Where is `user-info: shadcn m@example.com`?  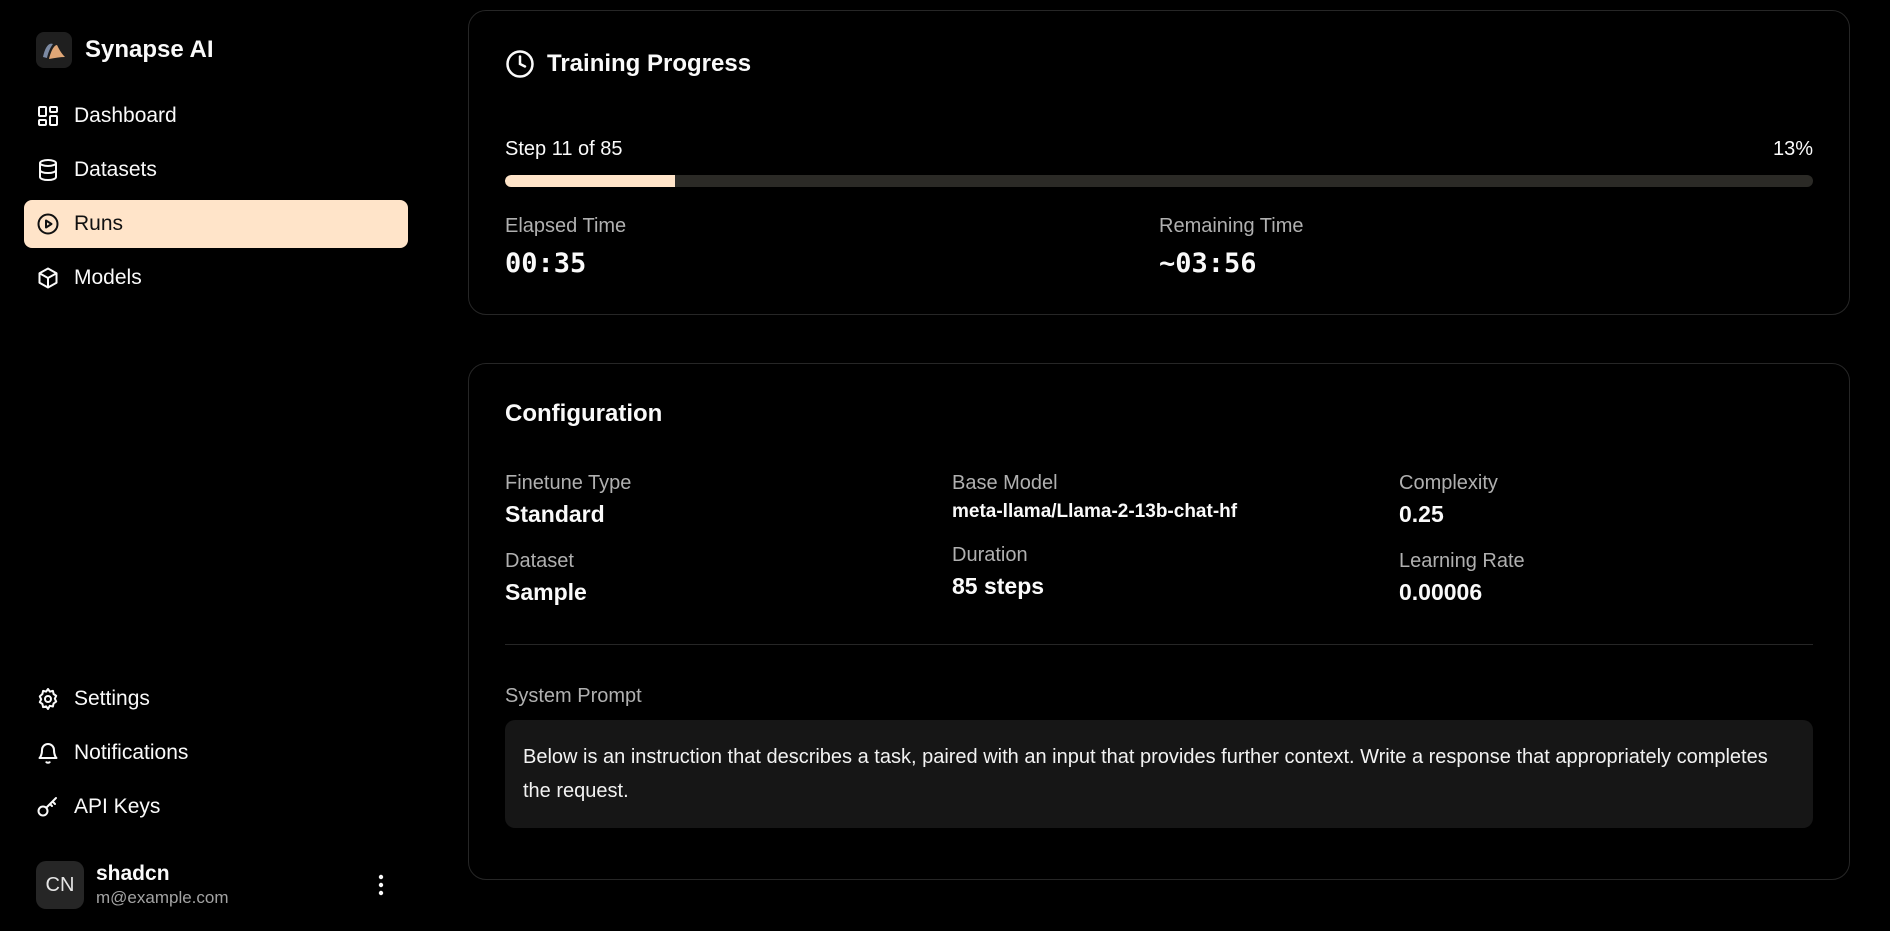
user-info: shadcn m@example.com is located at coordinates (162, 885).